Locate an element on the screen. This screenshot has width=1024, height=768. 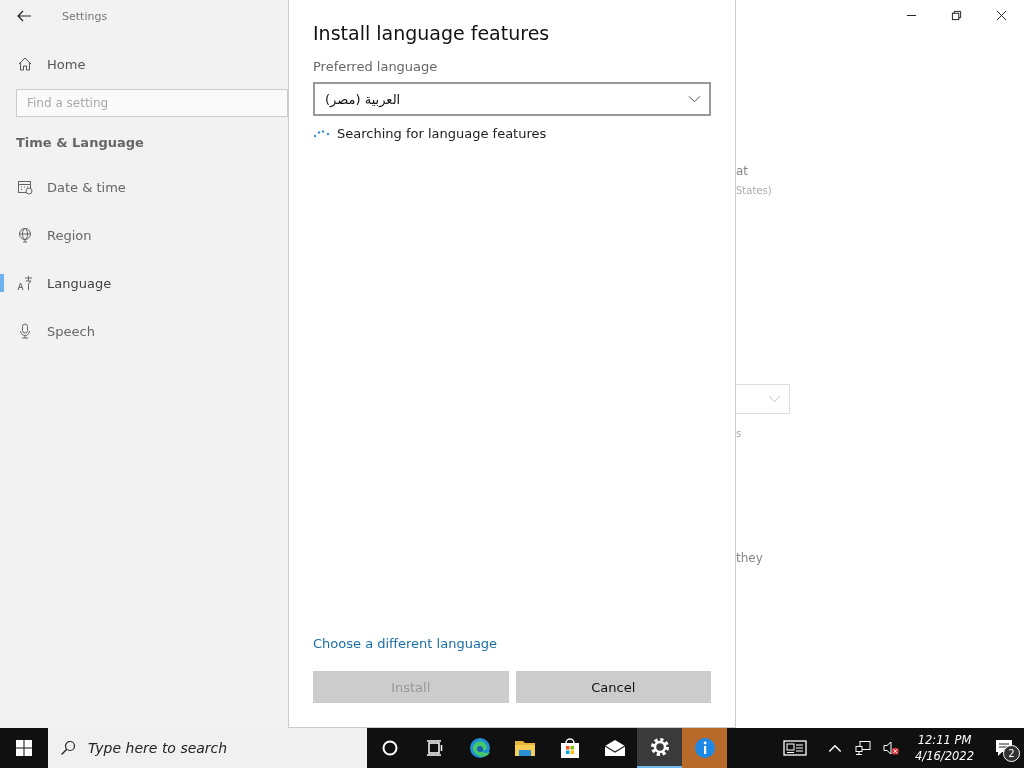
language-icon is located at coordinates (25, 283).